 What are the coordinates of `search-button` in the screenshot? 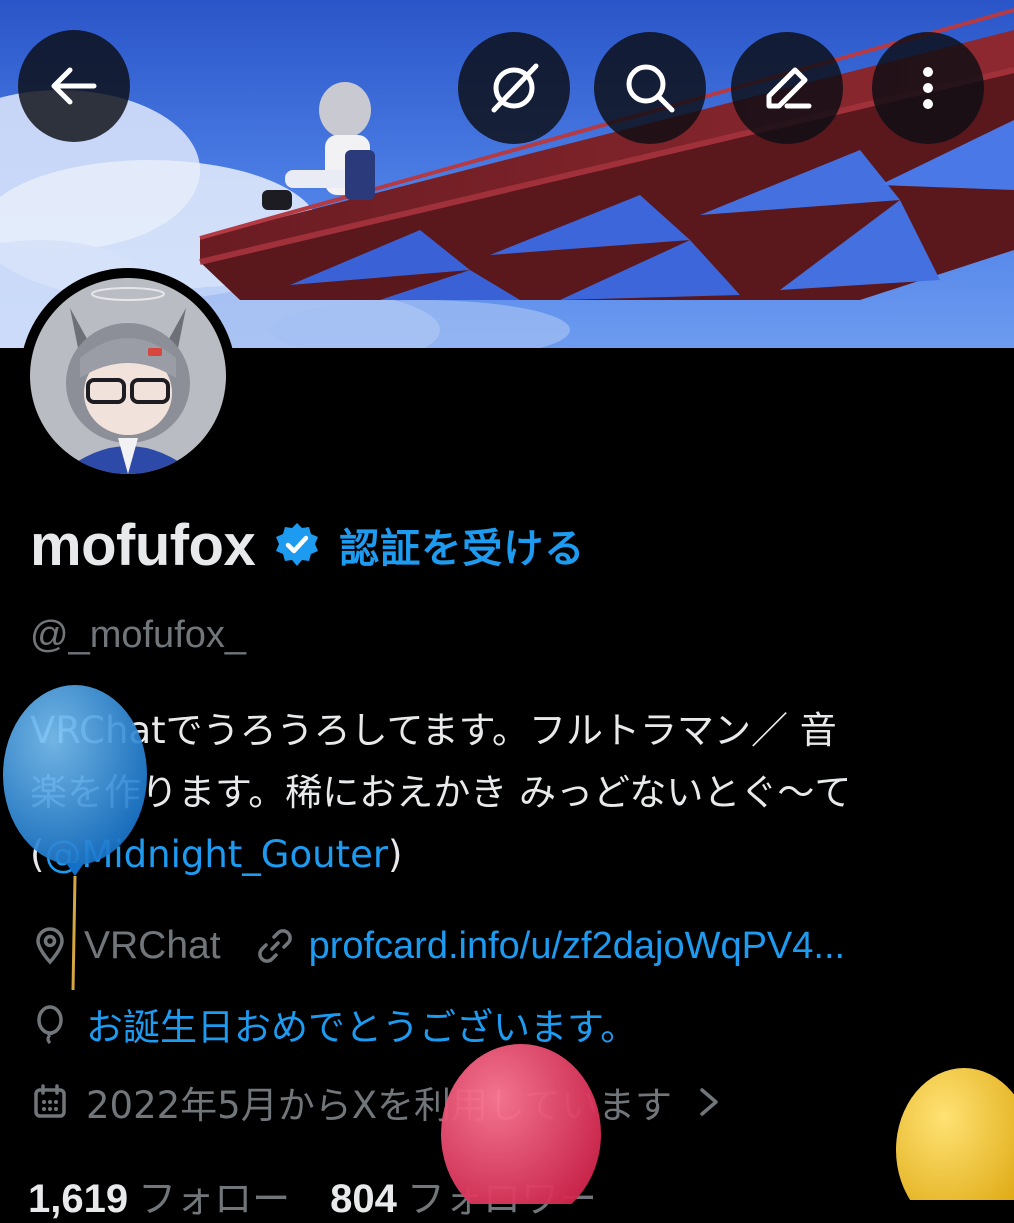 It's located at (650, 88).